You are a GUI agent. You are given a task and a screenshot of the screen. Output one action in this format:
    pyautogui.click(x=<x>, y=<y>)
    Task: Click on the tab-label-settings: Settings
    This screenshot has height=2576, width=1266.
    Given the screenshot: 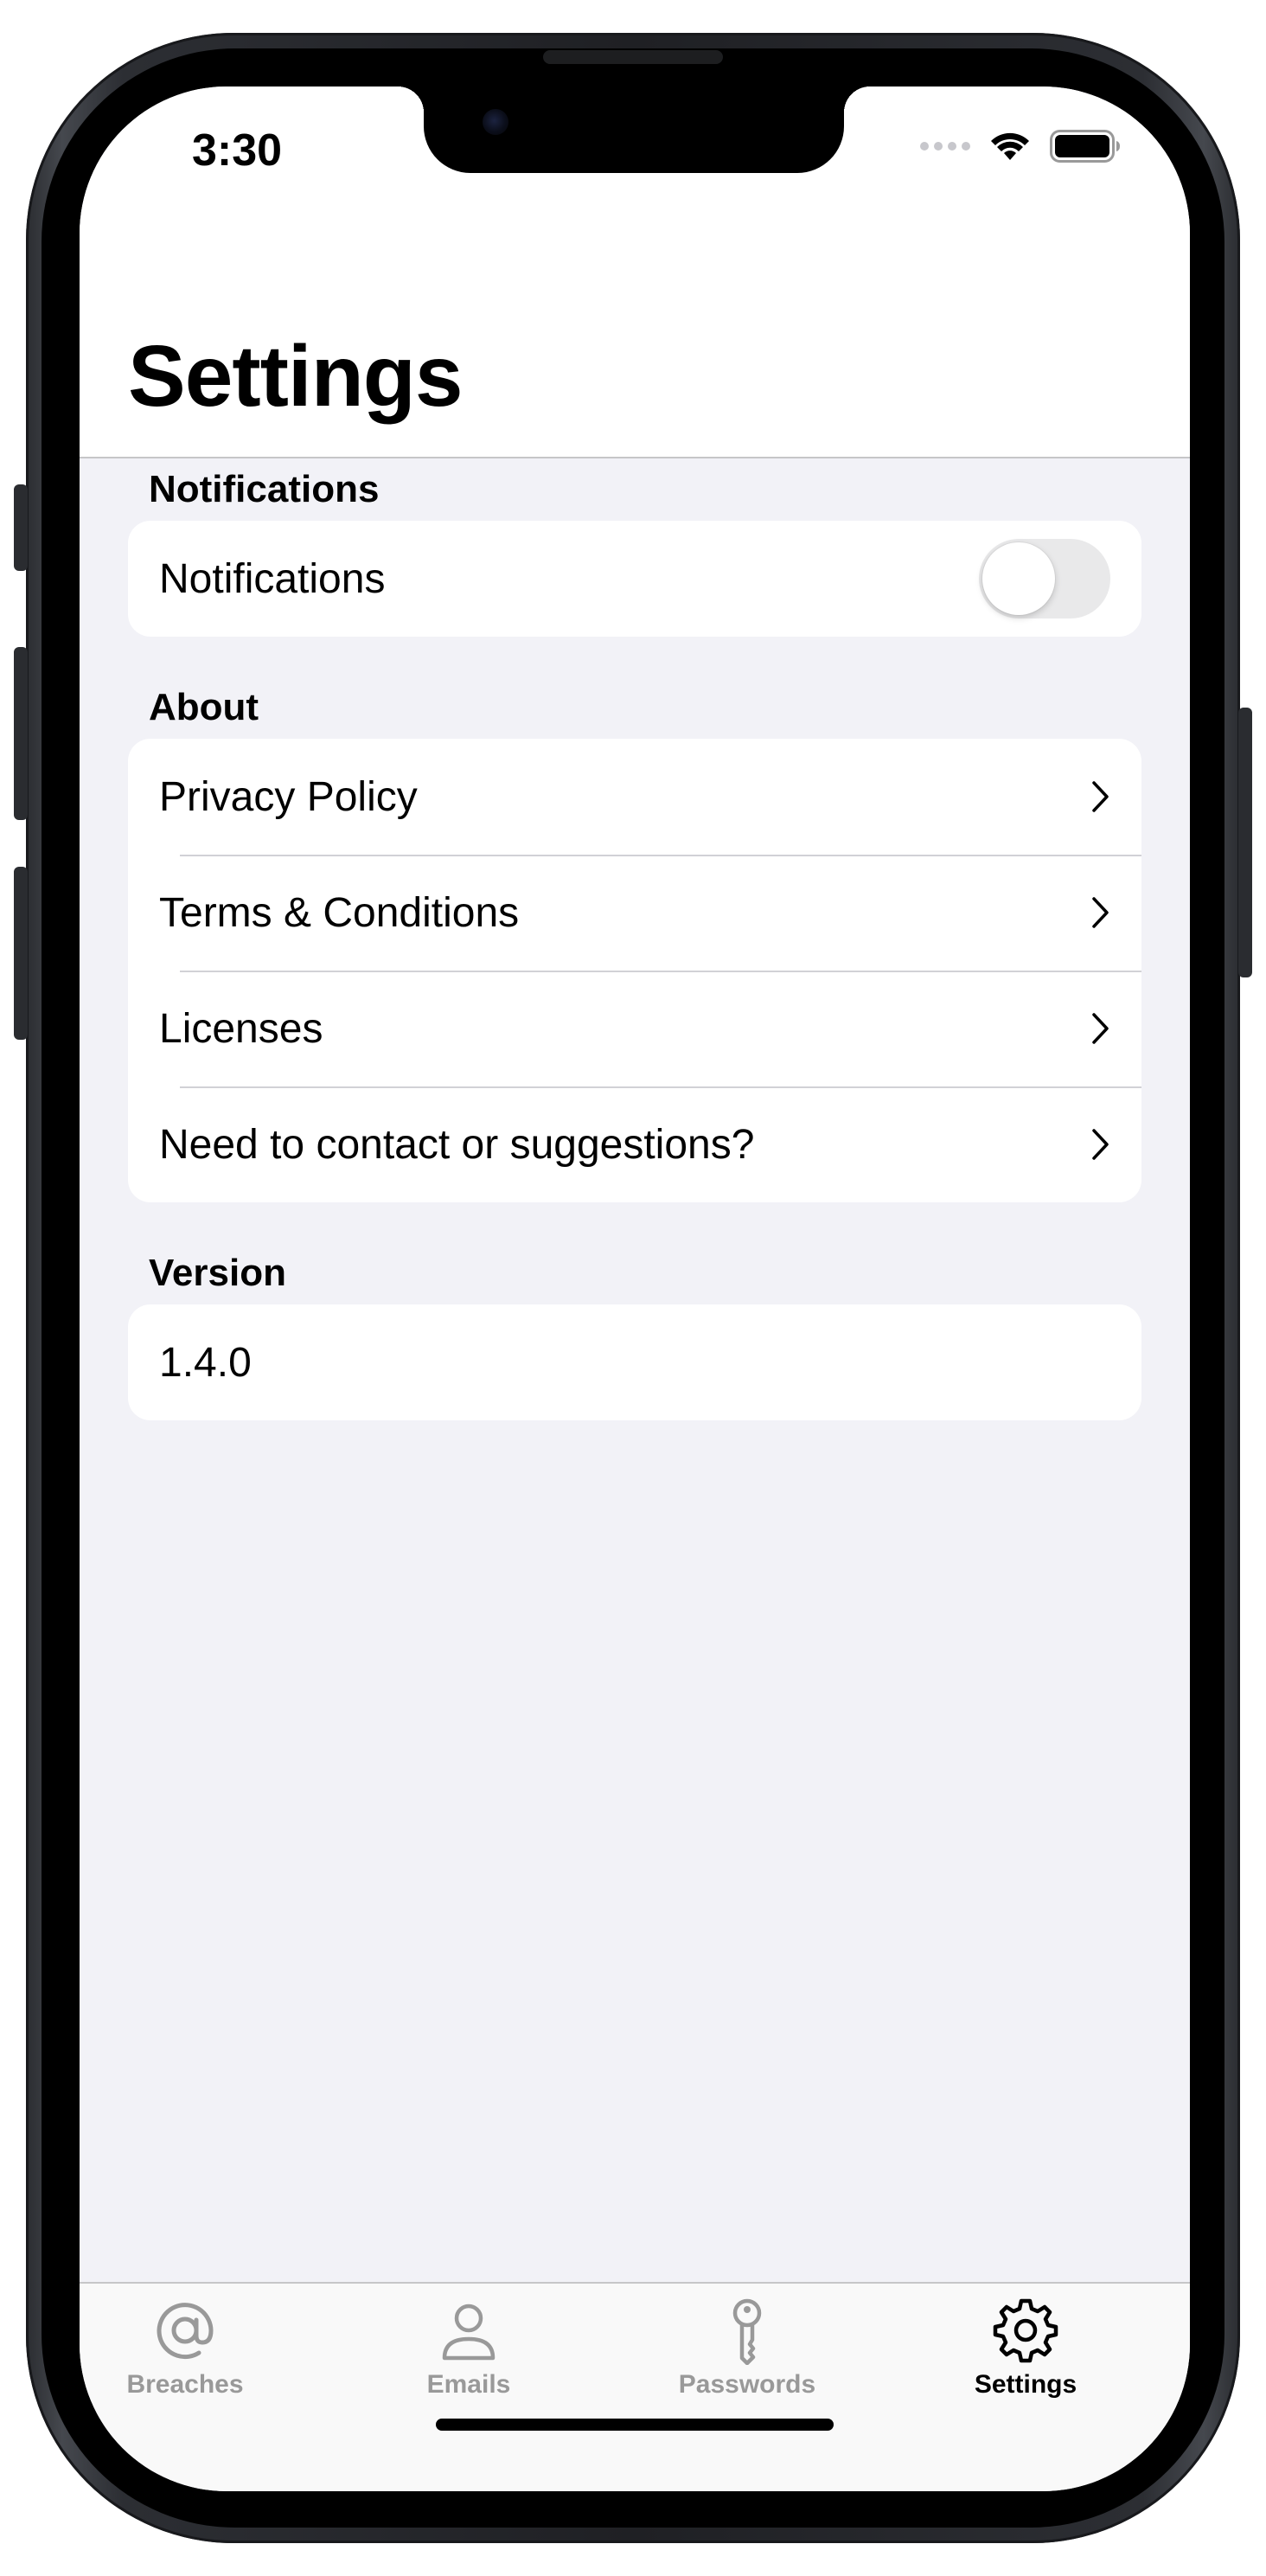 What is the action you would take?
    pyautogui.click(x=1025, y=2384)
    